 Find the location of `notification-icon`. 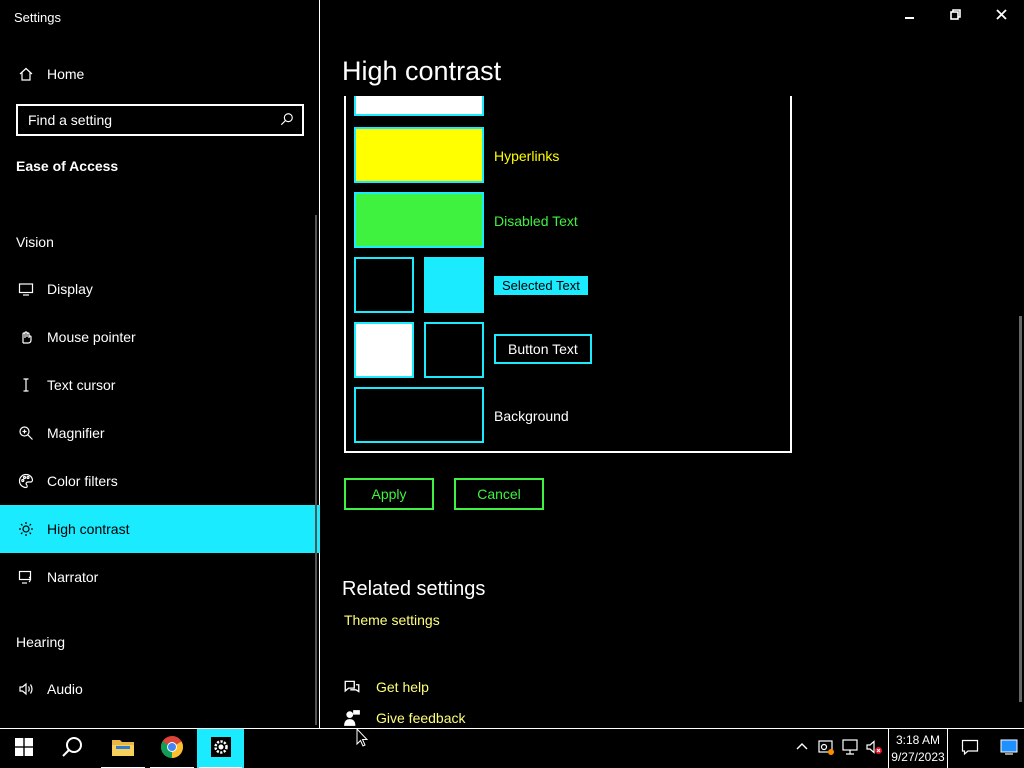

notification-icon is located at coordinates (970, 749).